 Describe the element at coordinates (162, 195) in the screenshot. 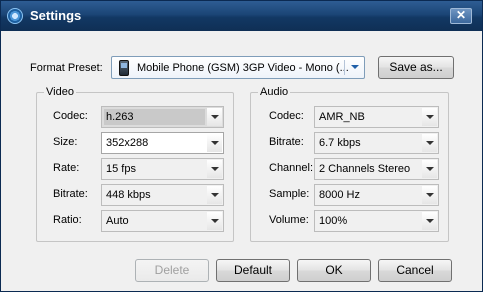

I see `video-bitrate-dropdown: 448 kbps` at that location.